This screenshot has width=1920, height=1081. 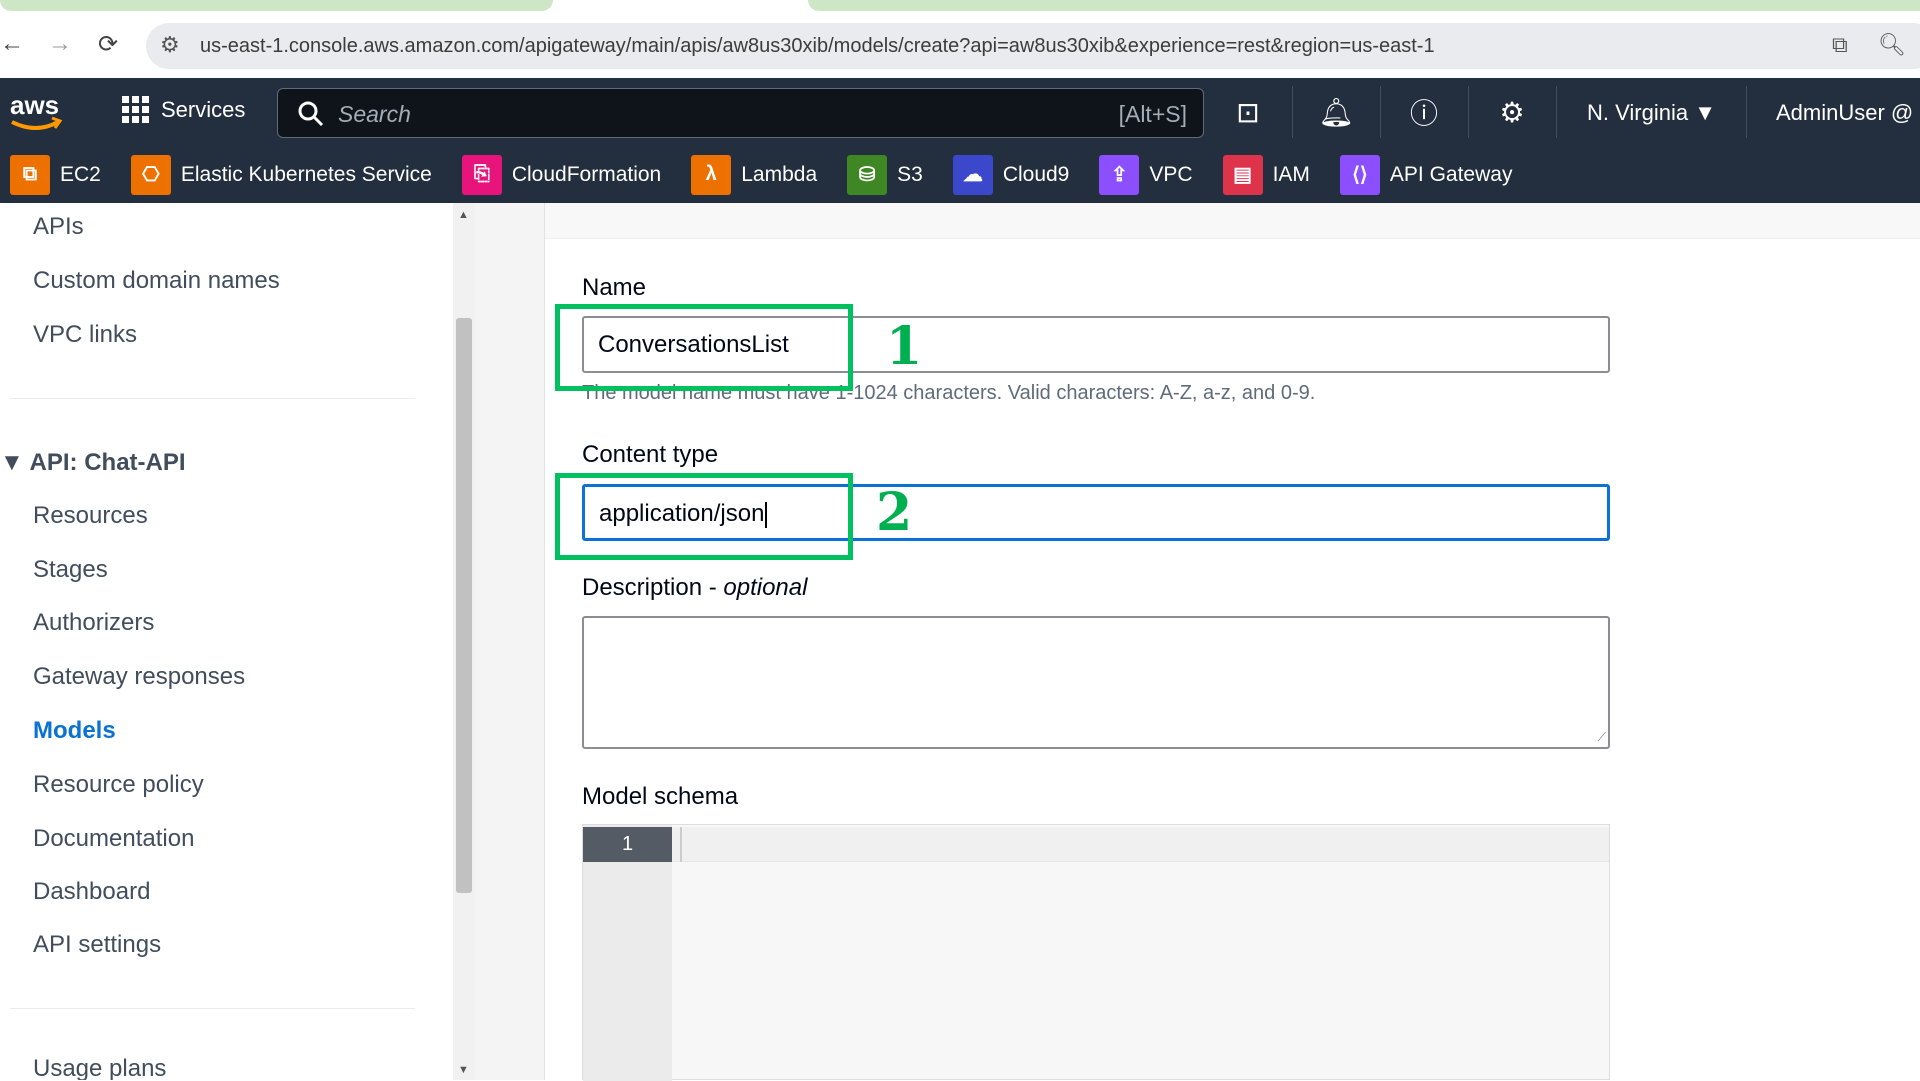 I want to click on favorite-cloudformation: ⎘ CloudFormation, so click(x=561, y=174).